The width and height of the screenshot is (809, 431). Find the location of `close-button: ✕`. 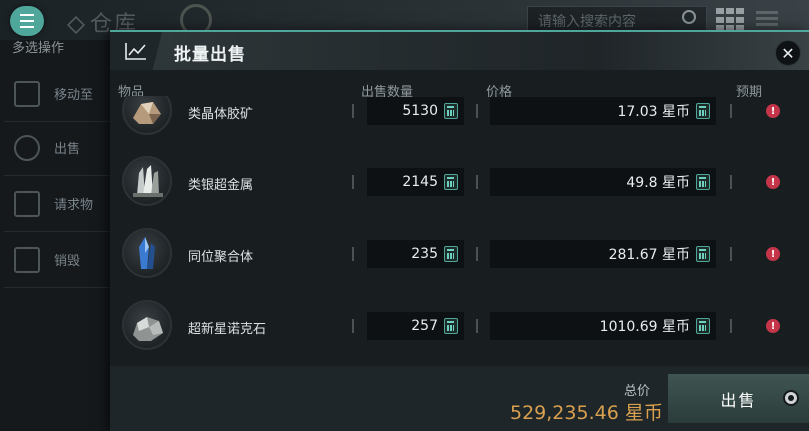

close-button: ✕ is located at coordinates (788, 53).